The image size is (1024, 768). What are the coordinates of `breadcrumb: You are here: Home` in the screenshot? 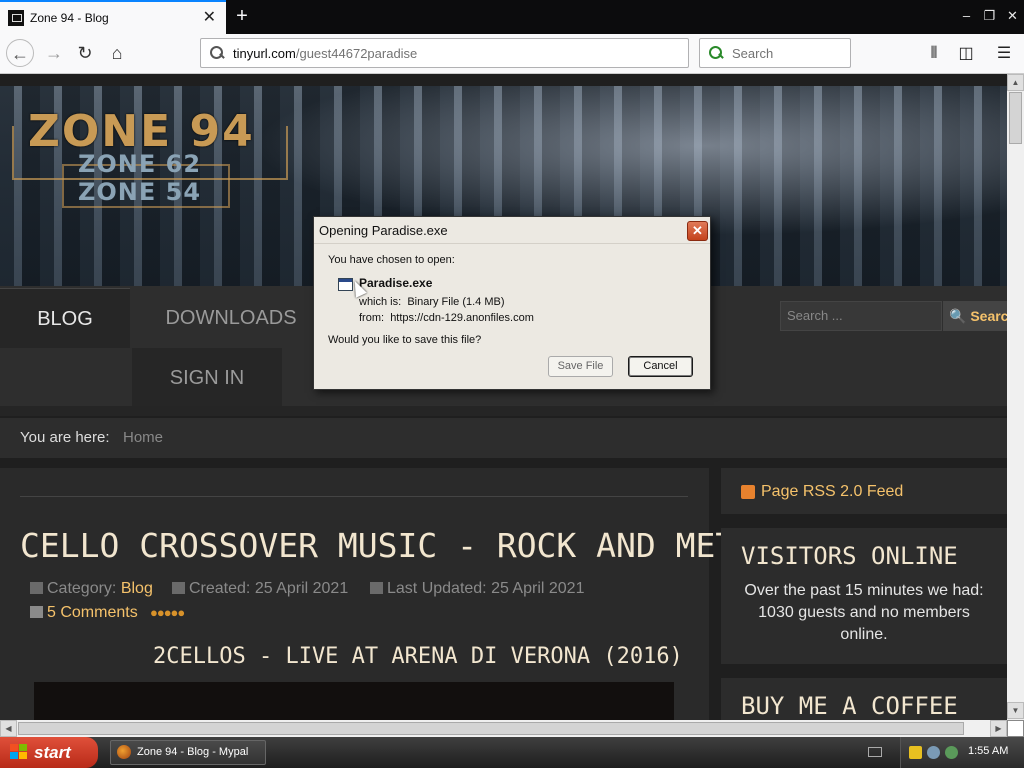 It's located at (503, 438).